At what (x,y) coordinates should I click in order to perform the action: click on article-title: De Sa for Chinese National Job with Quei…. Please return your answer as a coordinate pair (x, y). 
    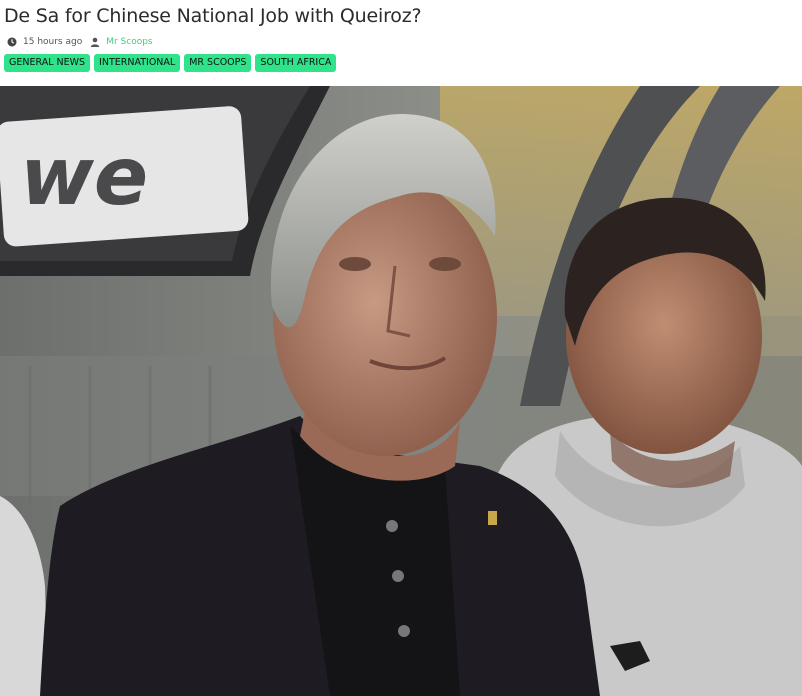
    Looking at the image, I should click on (213, 16).